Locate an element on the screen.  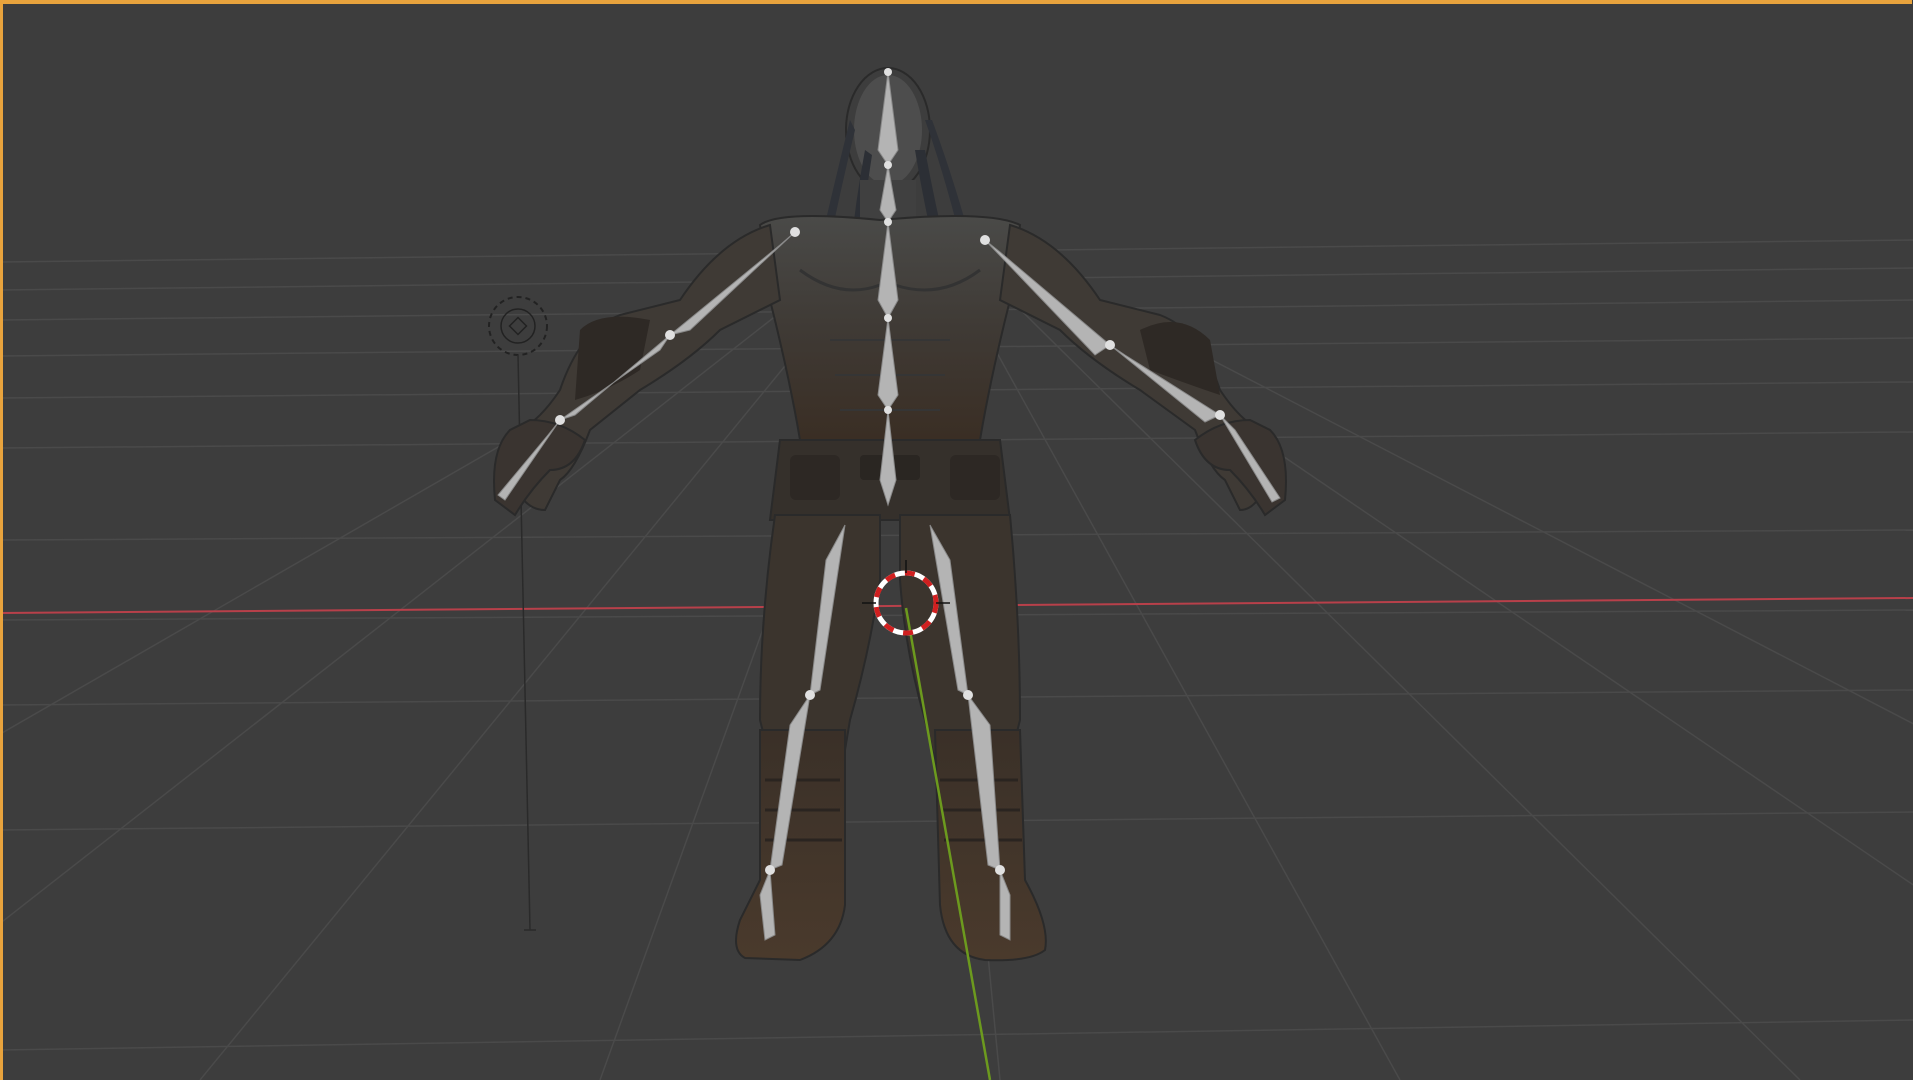
light-icon is located at coordinates (518, 326).